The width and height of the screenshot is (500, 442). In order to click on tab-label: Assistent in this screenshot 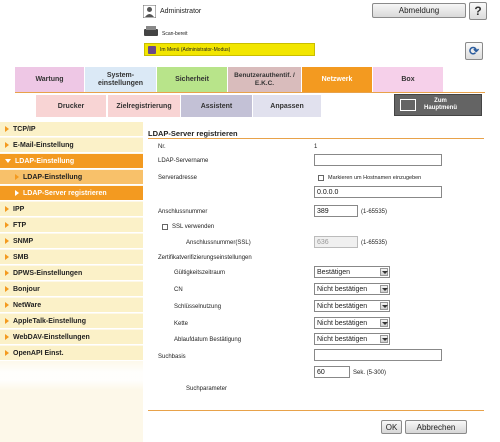, I will do `click(216, 106)`.